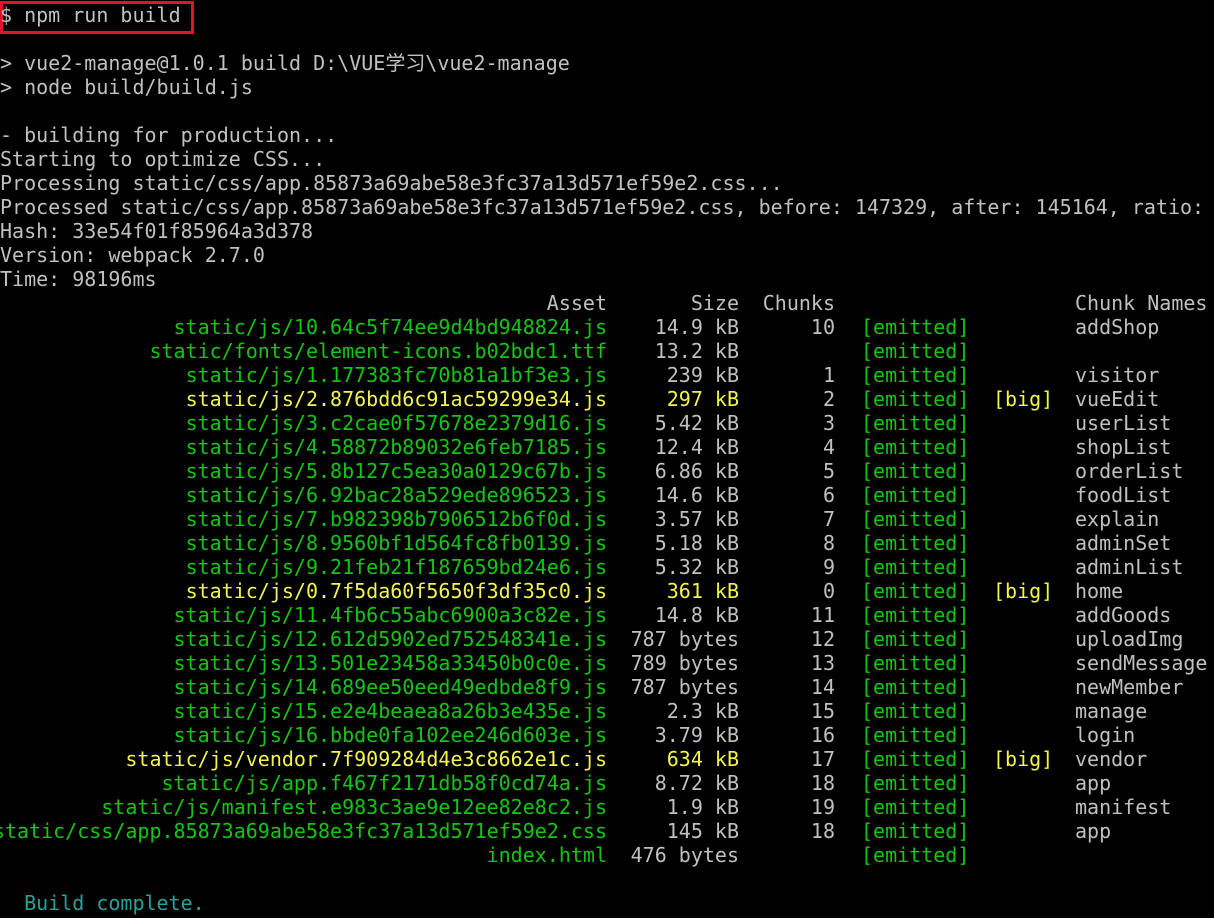  I want to click on header-asset: Asset, so click(576, 303).